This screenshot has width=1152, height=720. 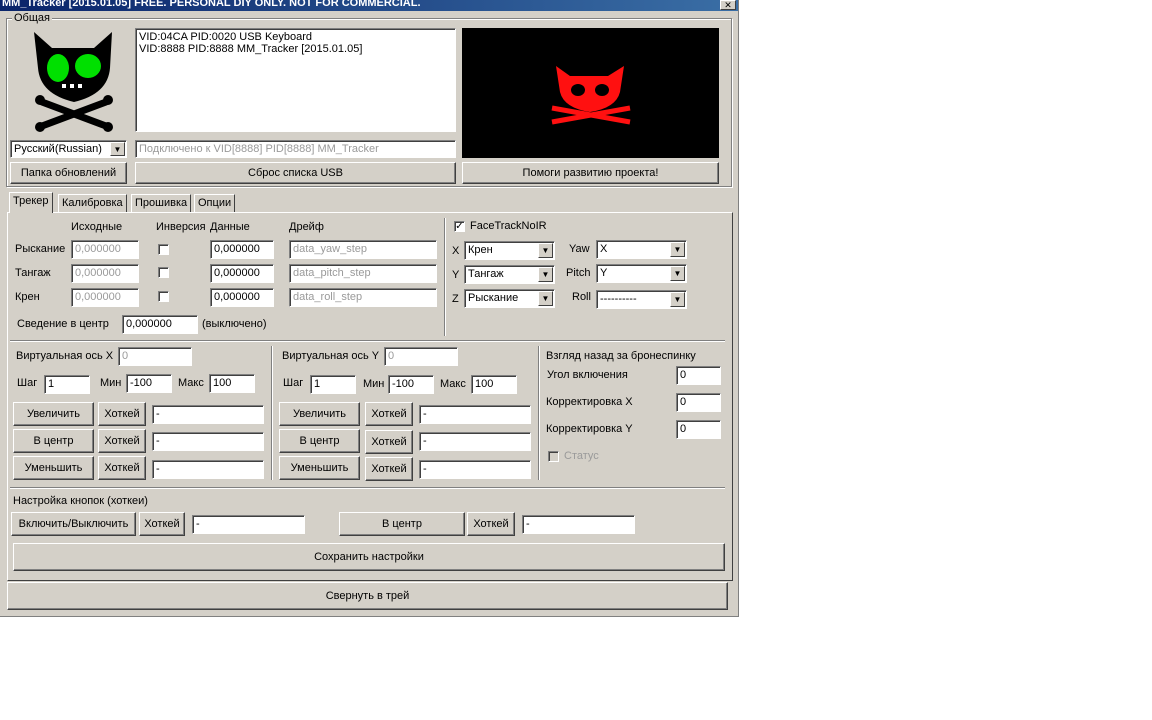 I want to click on center-value-field: 0,000000, so click(x=160, y=324).